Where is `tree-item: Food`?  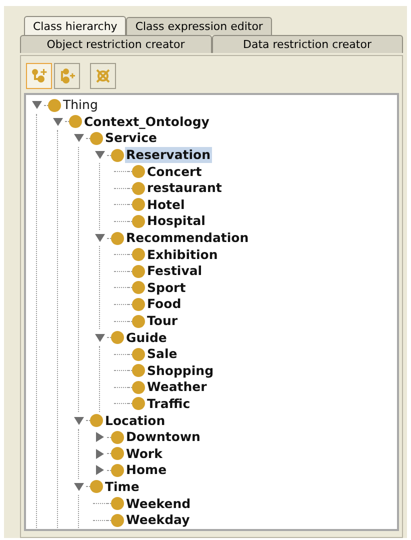 tree-item: Food is located at coordinates (164, 304).